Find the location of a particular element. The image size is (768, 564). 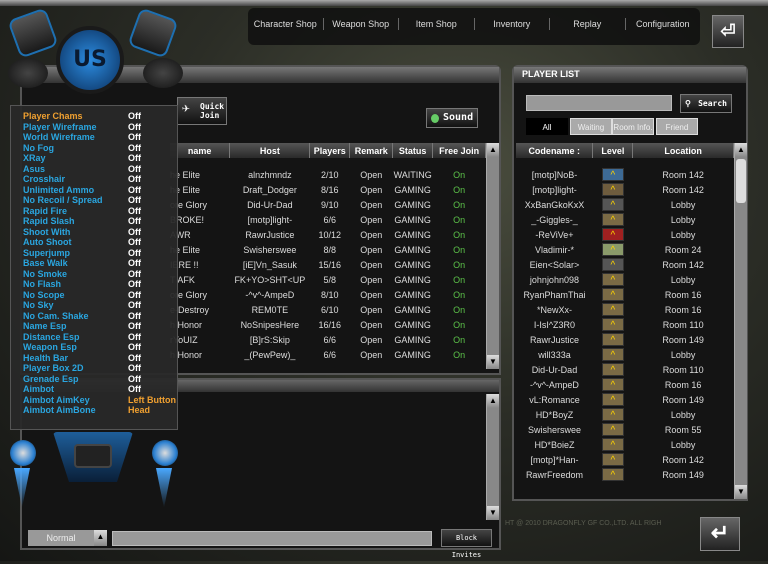

cheat-item-label: No Recoil / Spread is located at coordinates (63, 200).